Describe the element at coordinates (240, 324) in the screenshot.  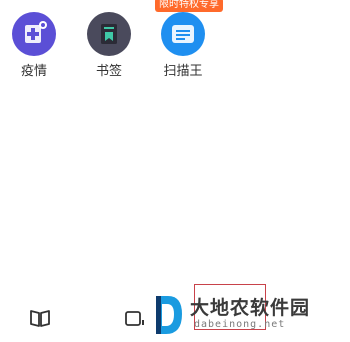
I see `watermark-url: dabeinong.net` at that location.